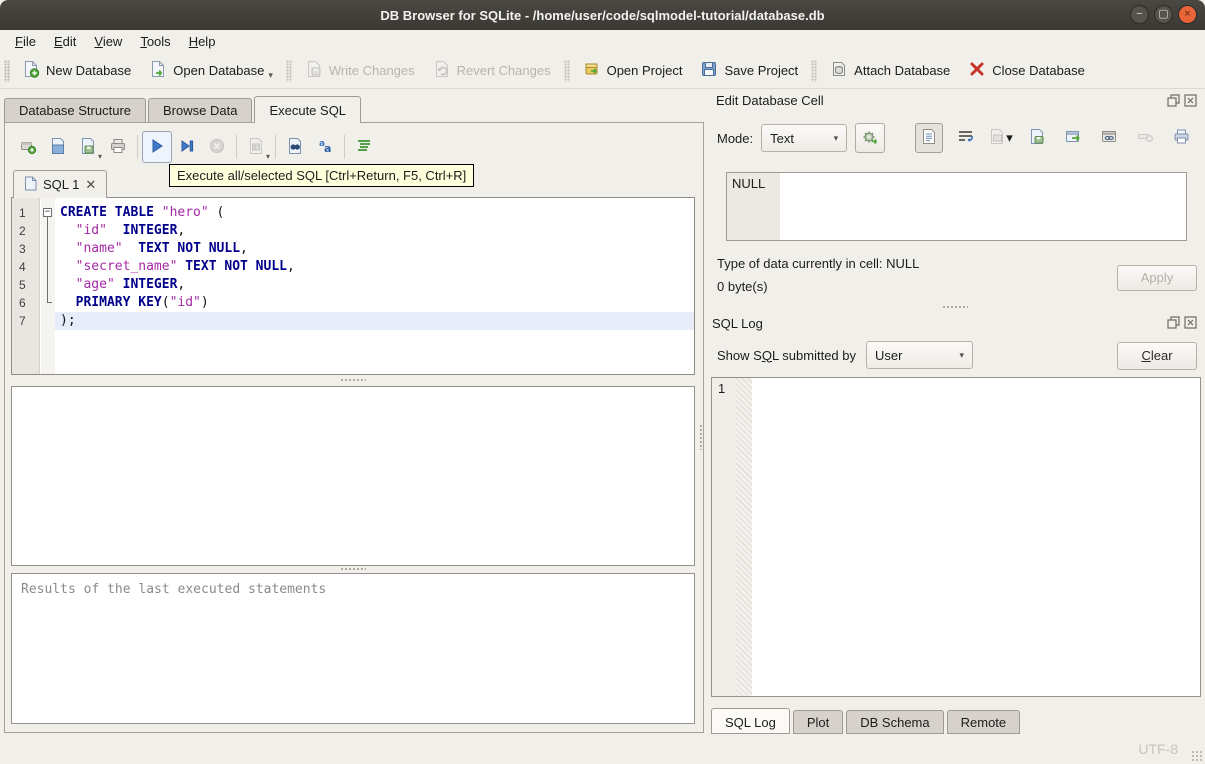 The width and height of the screenshot is (1205, 764). What do you see at coordinates (644, 70) in the screenshot?
I see `open-project-label: Open Project` at bounding box center [644, 70].